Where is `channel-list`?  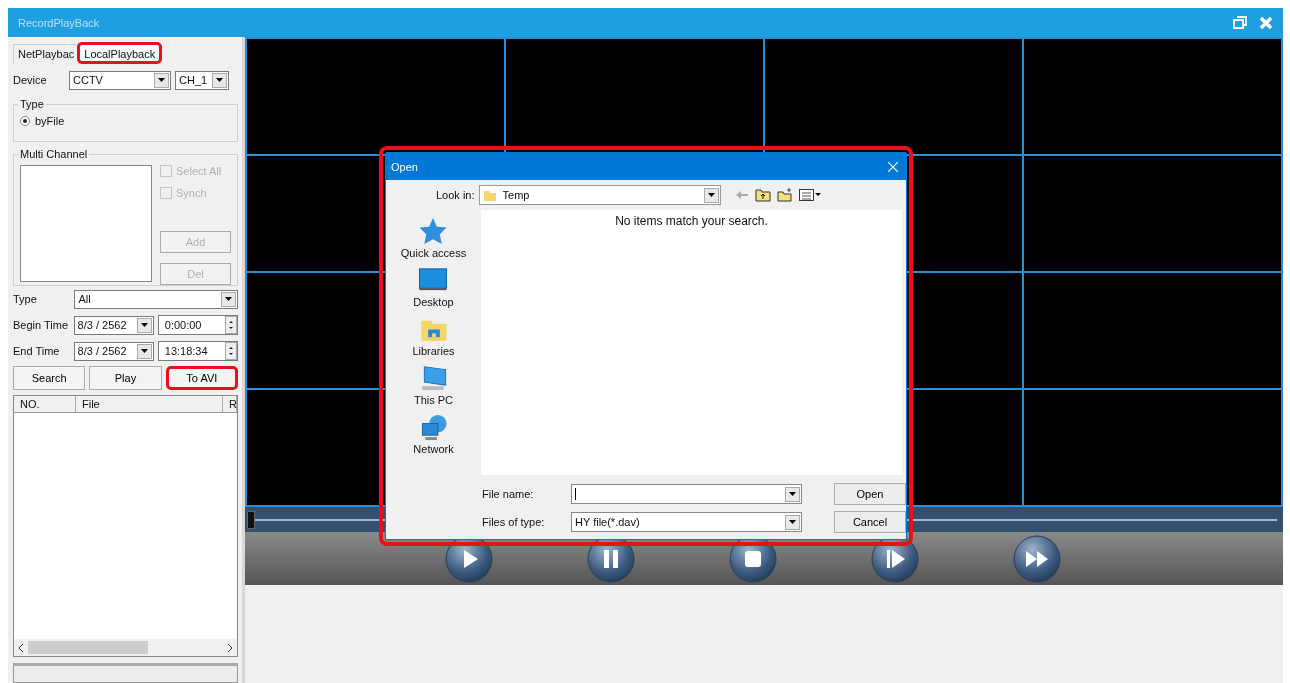 channel-list is located at coordinates (86, 223).